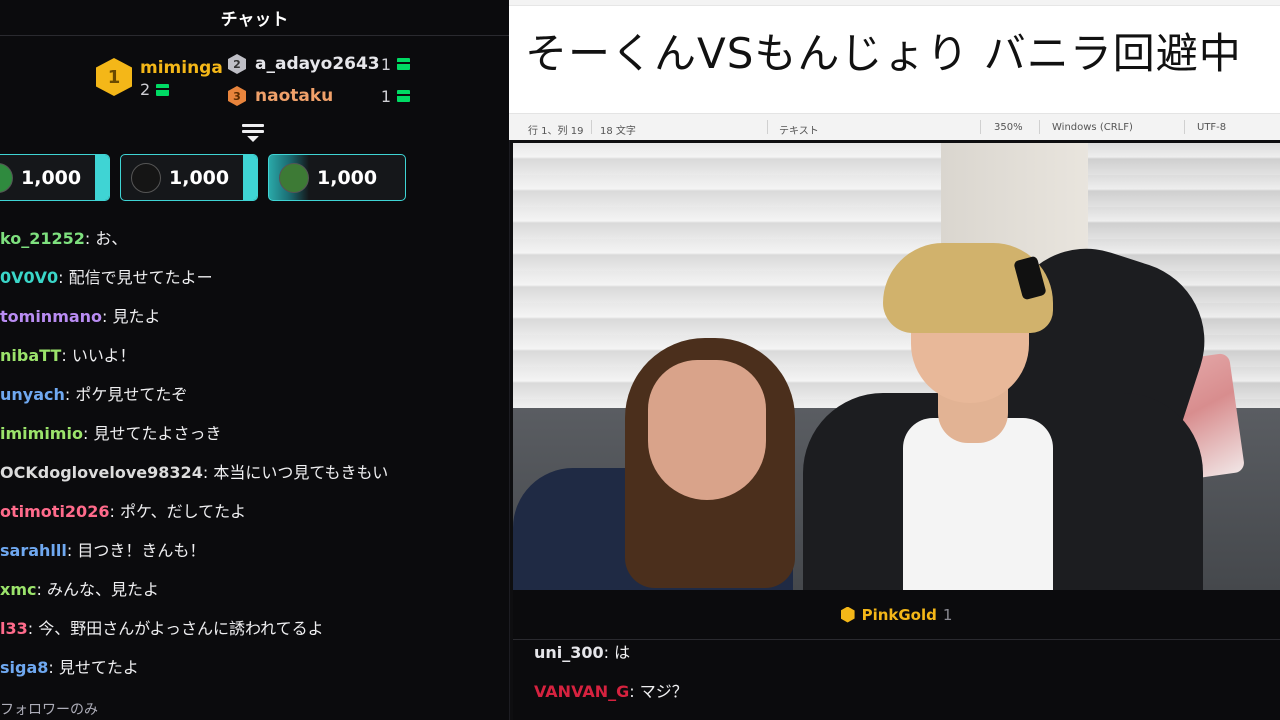 The image size is (1280, 720). Describe the element at coordinates (103, 355) in the screenshot. I see `chat-text: いいよ！` at that location.